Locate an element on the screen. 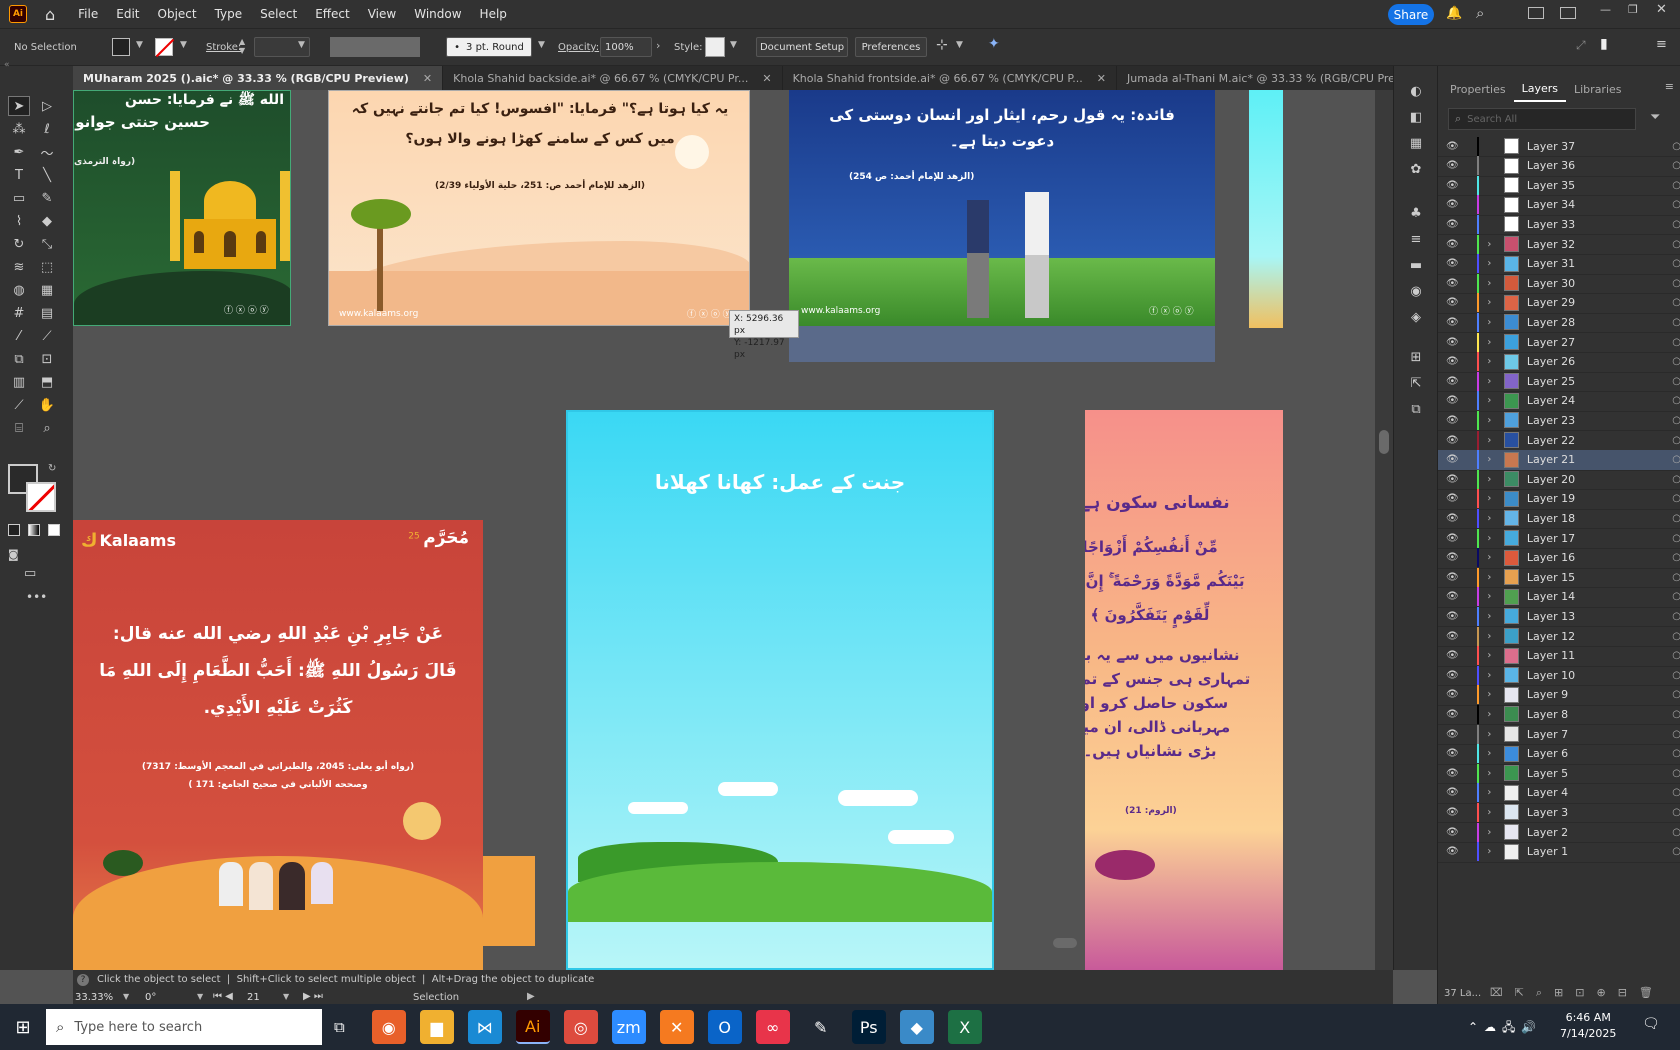 The height and width of the screenshot is (1050, 1680). layer-row: 👁 › Layer 20 ○ is located at coordinates (1559, 480).